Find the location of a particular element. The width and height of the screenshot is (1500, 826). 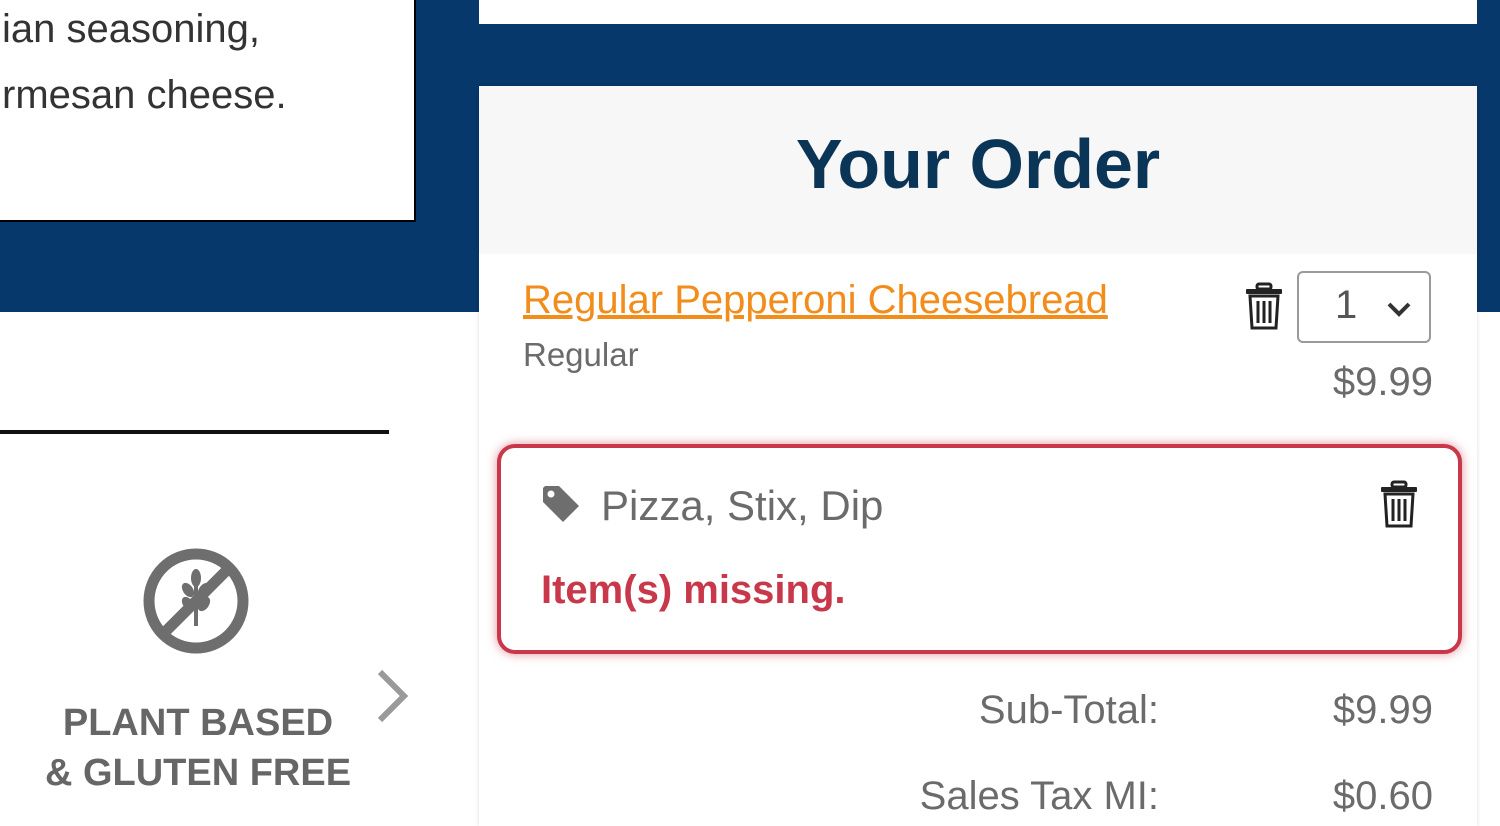

order-title: Your Order is located at coordinates (978, 164).